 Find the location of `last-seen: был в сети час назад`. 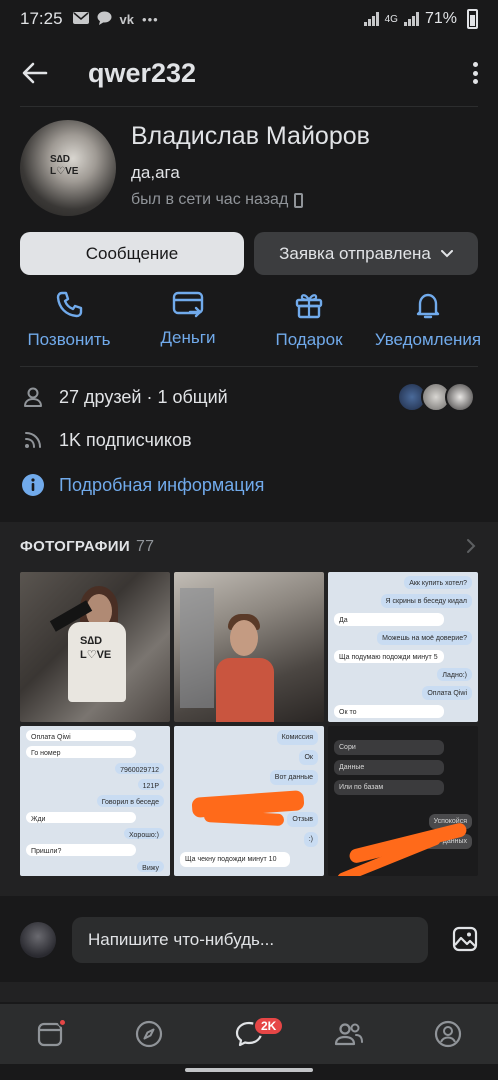

last-seen: был в сети час назад is located at coordinates (217, 200).